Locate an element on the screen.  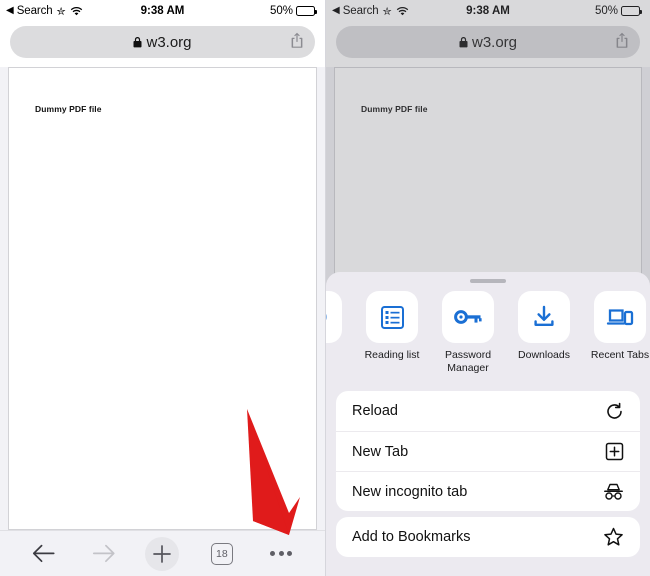
omnibox-container-right: w3.org is located at coordinates (488, 44).